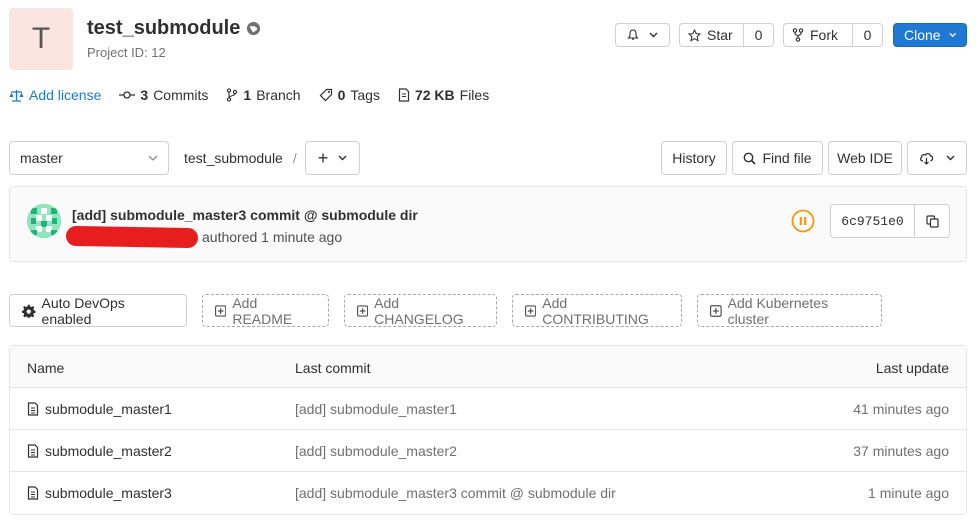  Describe the element at coordinates (912, 368) in the screenshot. I see `column-header-last-update: Last update` at that location.